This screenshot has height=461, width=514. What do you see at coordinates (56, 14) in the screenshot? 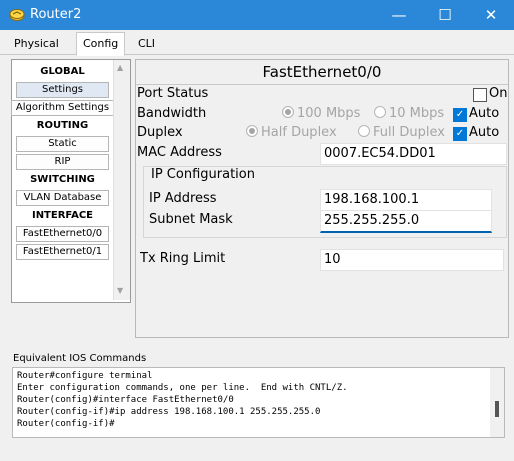
I see `window-title: Router2` at bounding box center [56, 14].